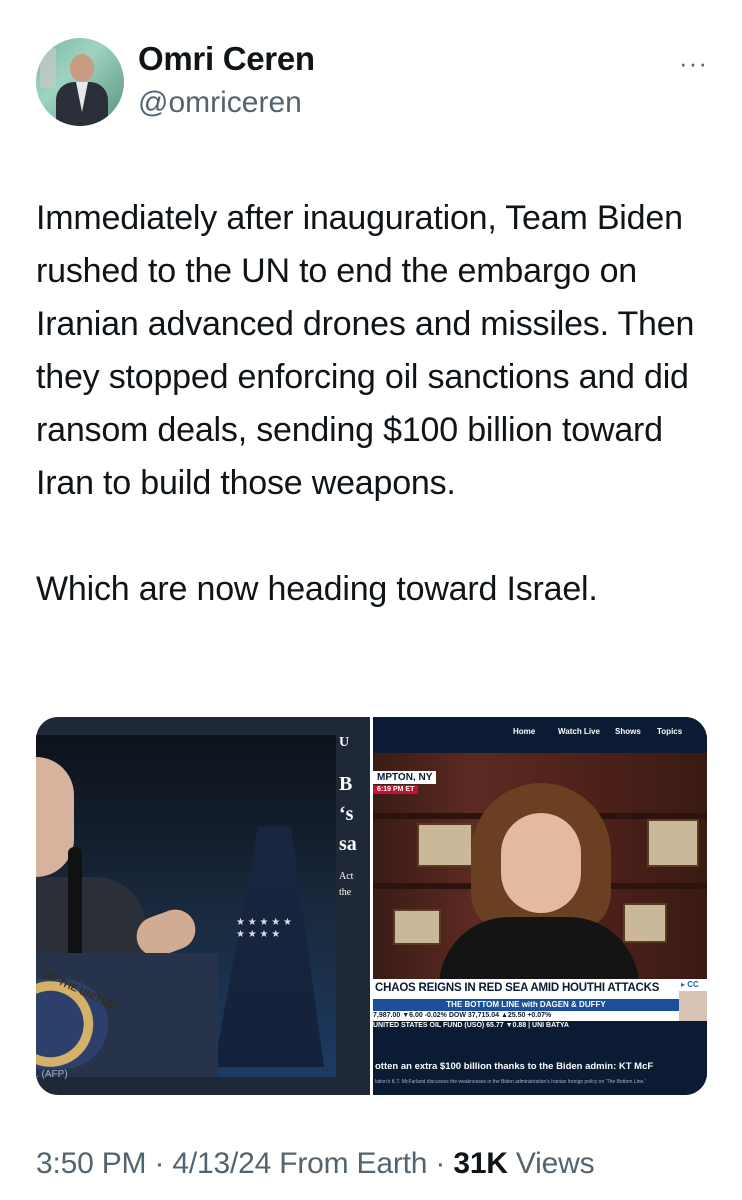  I want to click on nav-shows: Shows, so click(628, 731).